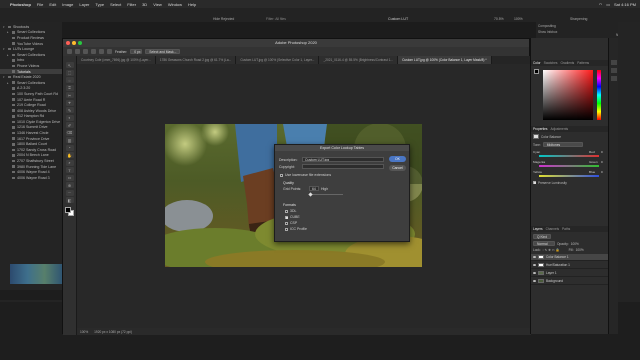  I want to click on tool-button: ⬚, so click(69, 72).